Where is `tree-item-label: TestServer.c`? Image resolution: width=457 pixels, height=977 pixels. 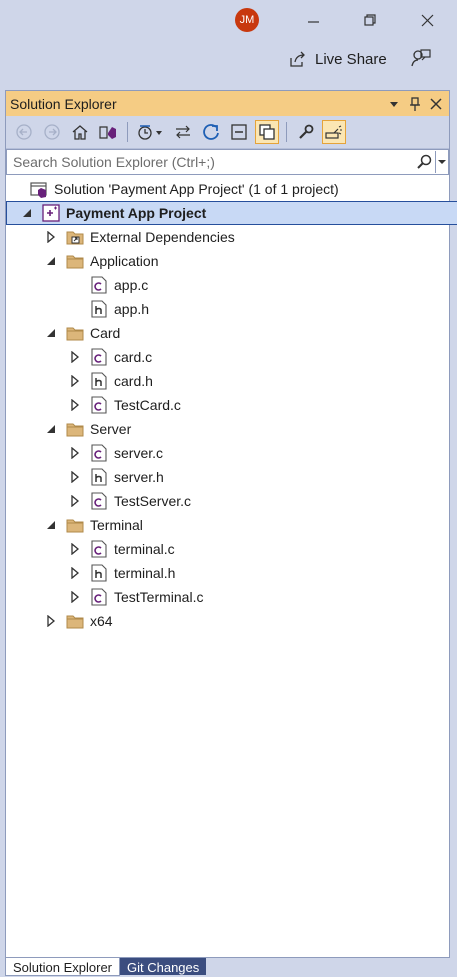
tree-item-label: TestServer.c is located at coordinates (153, 501).